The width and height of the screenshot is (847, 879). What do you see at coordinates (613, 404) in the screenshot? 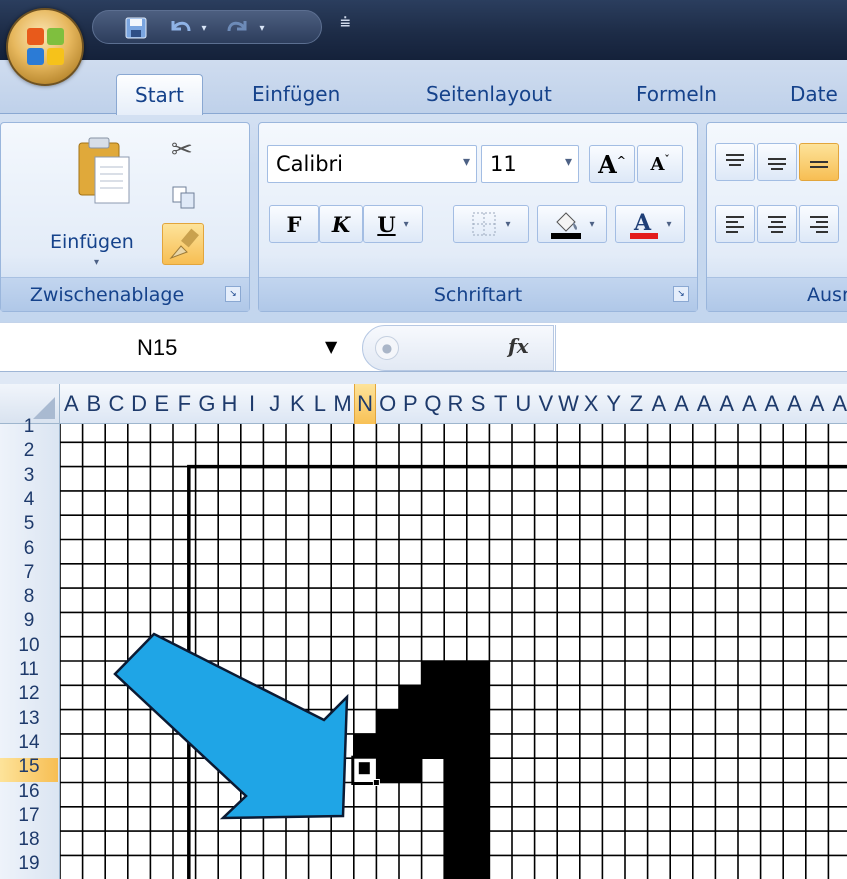
I see `column-header-y: Y` at bounding box center [613, 404].